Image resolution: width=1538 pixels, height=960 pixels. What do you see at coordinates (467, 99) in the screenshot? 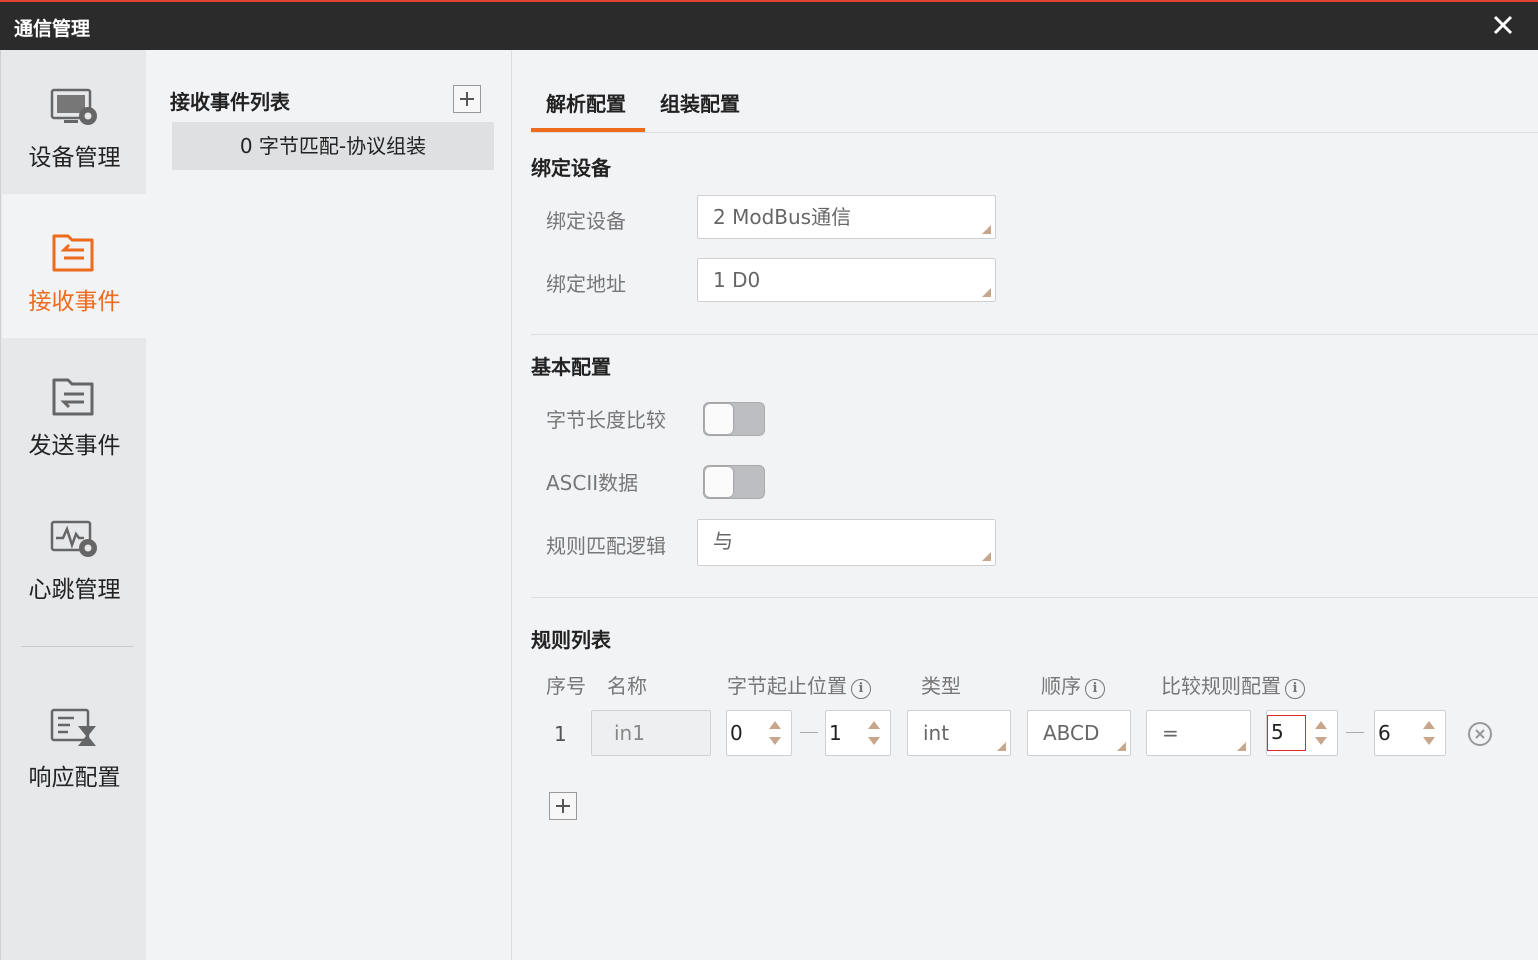
I see `add-event-button` at bounding box center [467, 99].